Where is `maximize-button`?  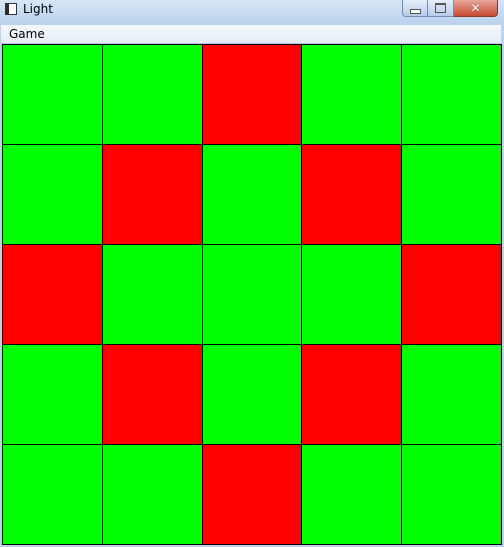 maximize-button is located at coordinates (441, 8).